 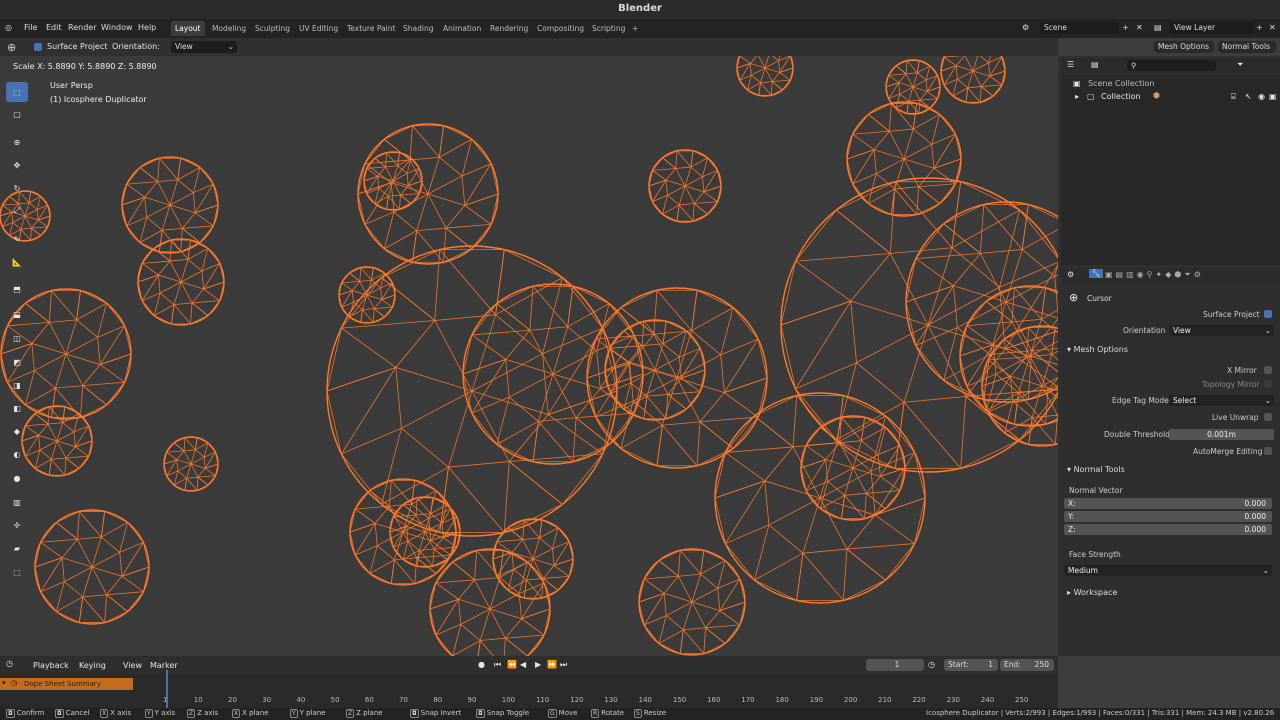 I want to click on render-camera-icon: ▣, so click(x=1273, y=96).